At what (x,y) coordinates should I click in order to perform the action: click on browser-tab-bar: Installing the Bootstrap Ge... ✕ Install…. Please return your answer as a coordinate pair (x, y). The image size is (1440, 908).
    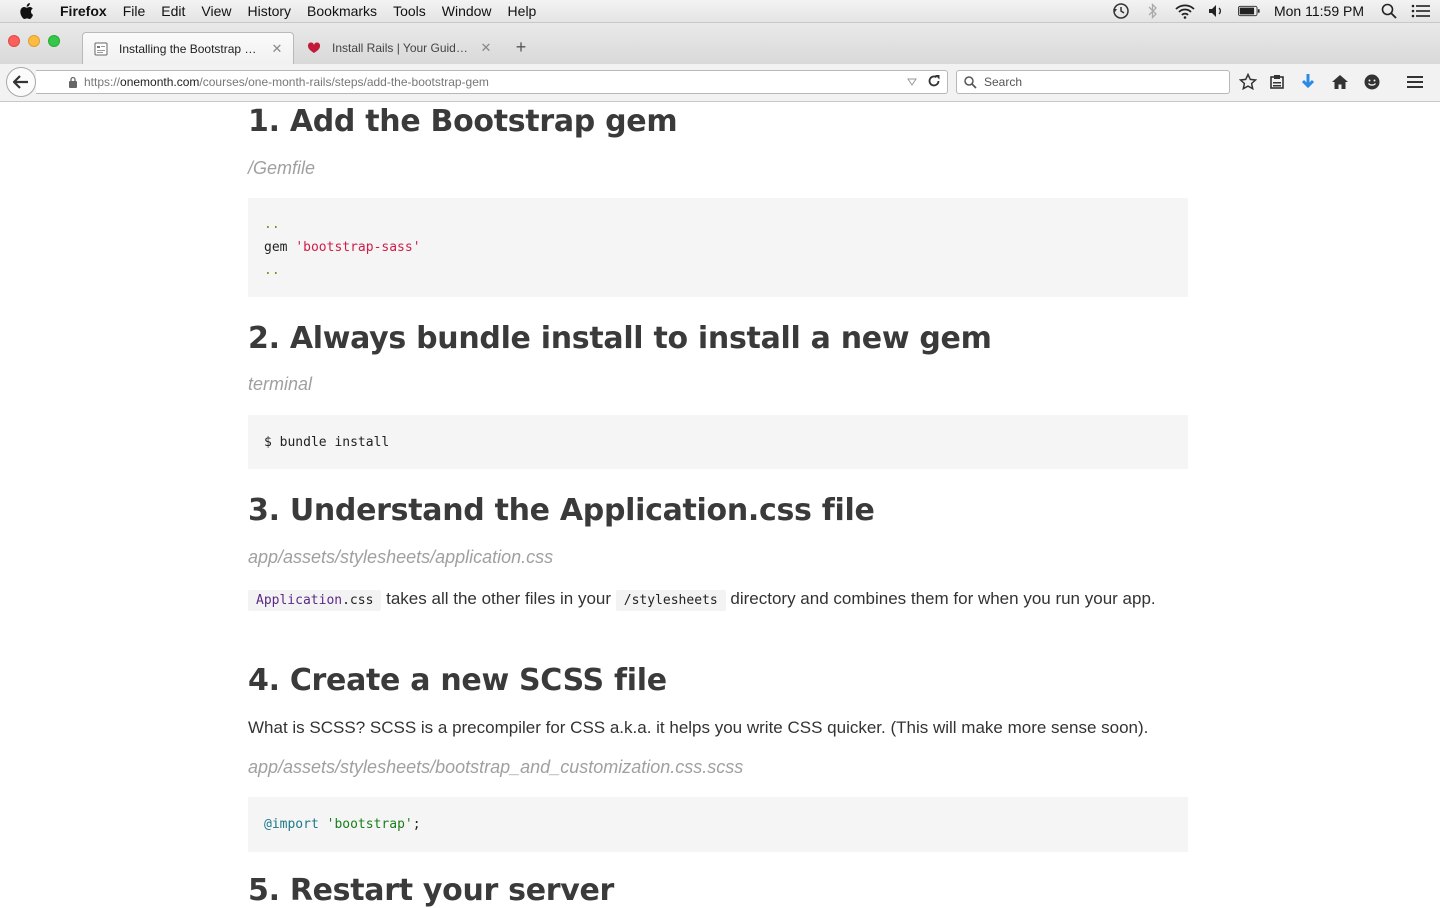
    Looking at the image, I should click on (720, 43).